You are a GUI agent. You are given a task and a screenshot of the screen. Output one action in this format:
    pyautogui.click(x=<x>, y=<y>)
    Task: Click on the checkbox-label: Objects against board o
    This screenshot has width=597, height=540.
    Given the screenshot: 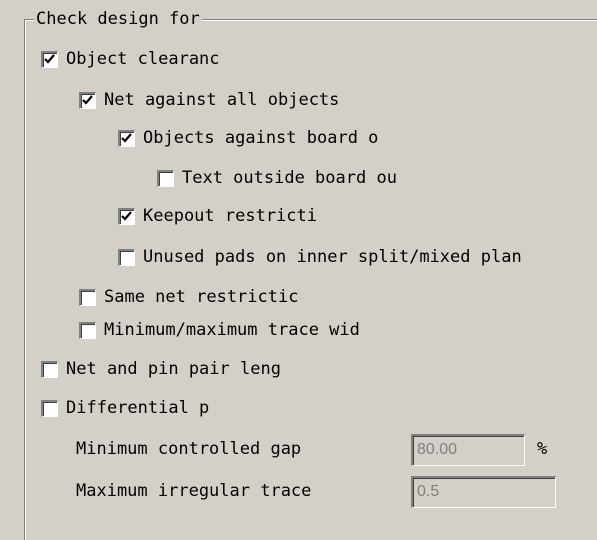 What is the action you would take?
    pyautogui.click(x=261, y=138)
    